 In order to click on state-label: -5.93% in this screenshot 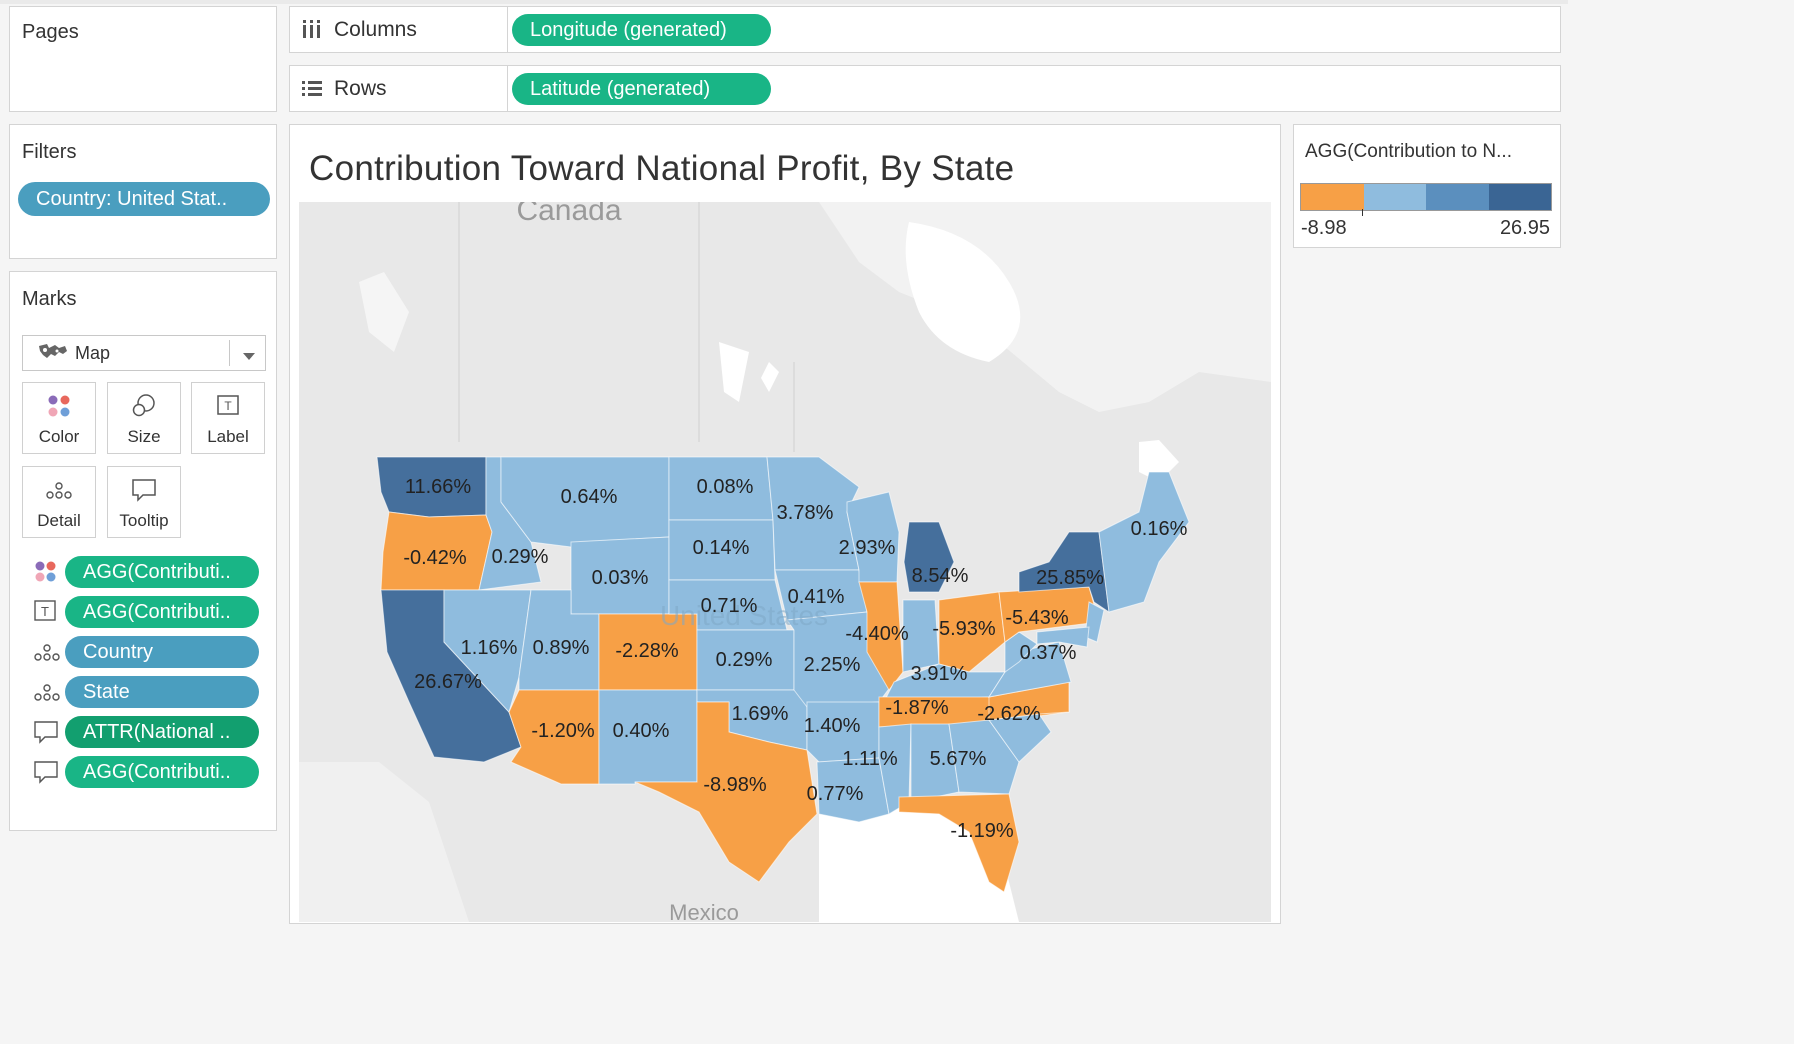, I will do `click(964, 629)`.